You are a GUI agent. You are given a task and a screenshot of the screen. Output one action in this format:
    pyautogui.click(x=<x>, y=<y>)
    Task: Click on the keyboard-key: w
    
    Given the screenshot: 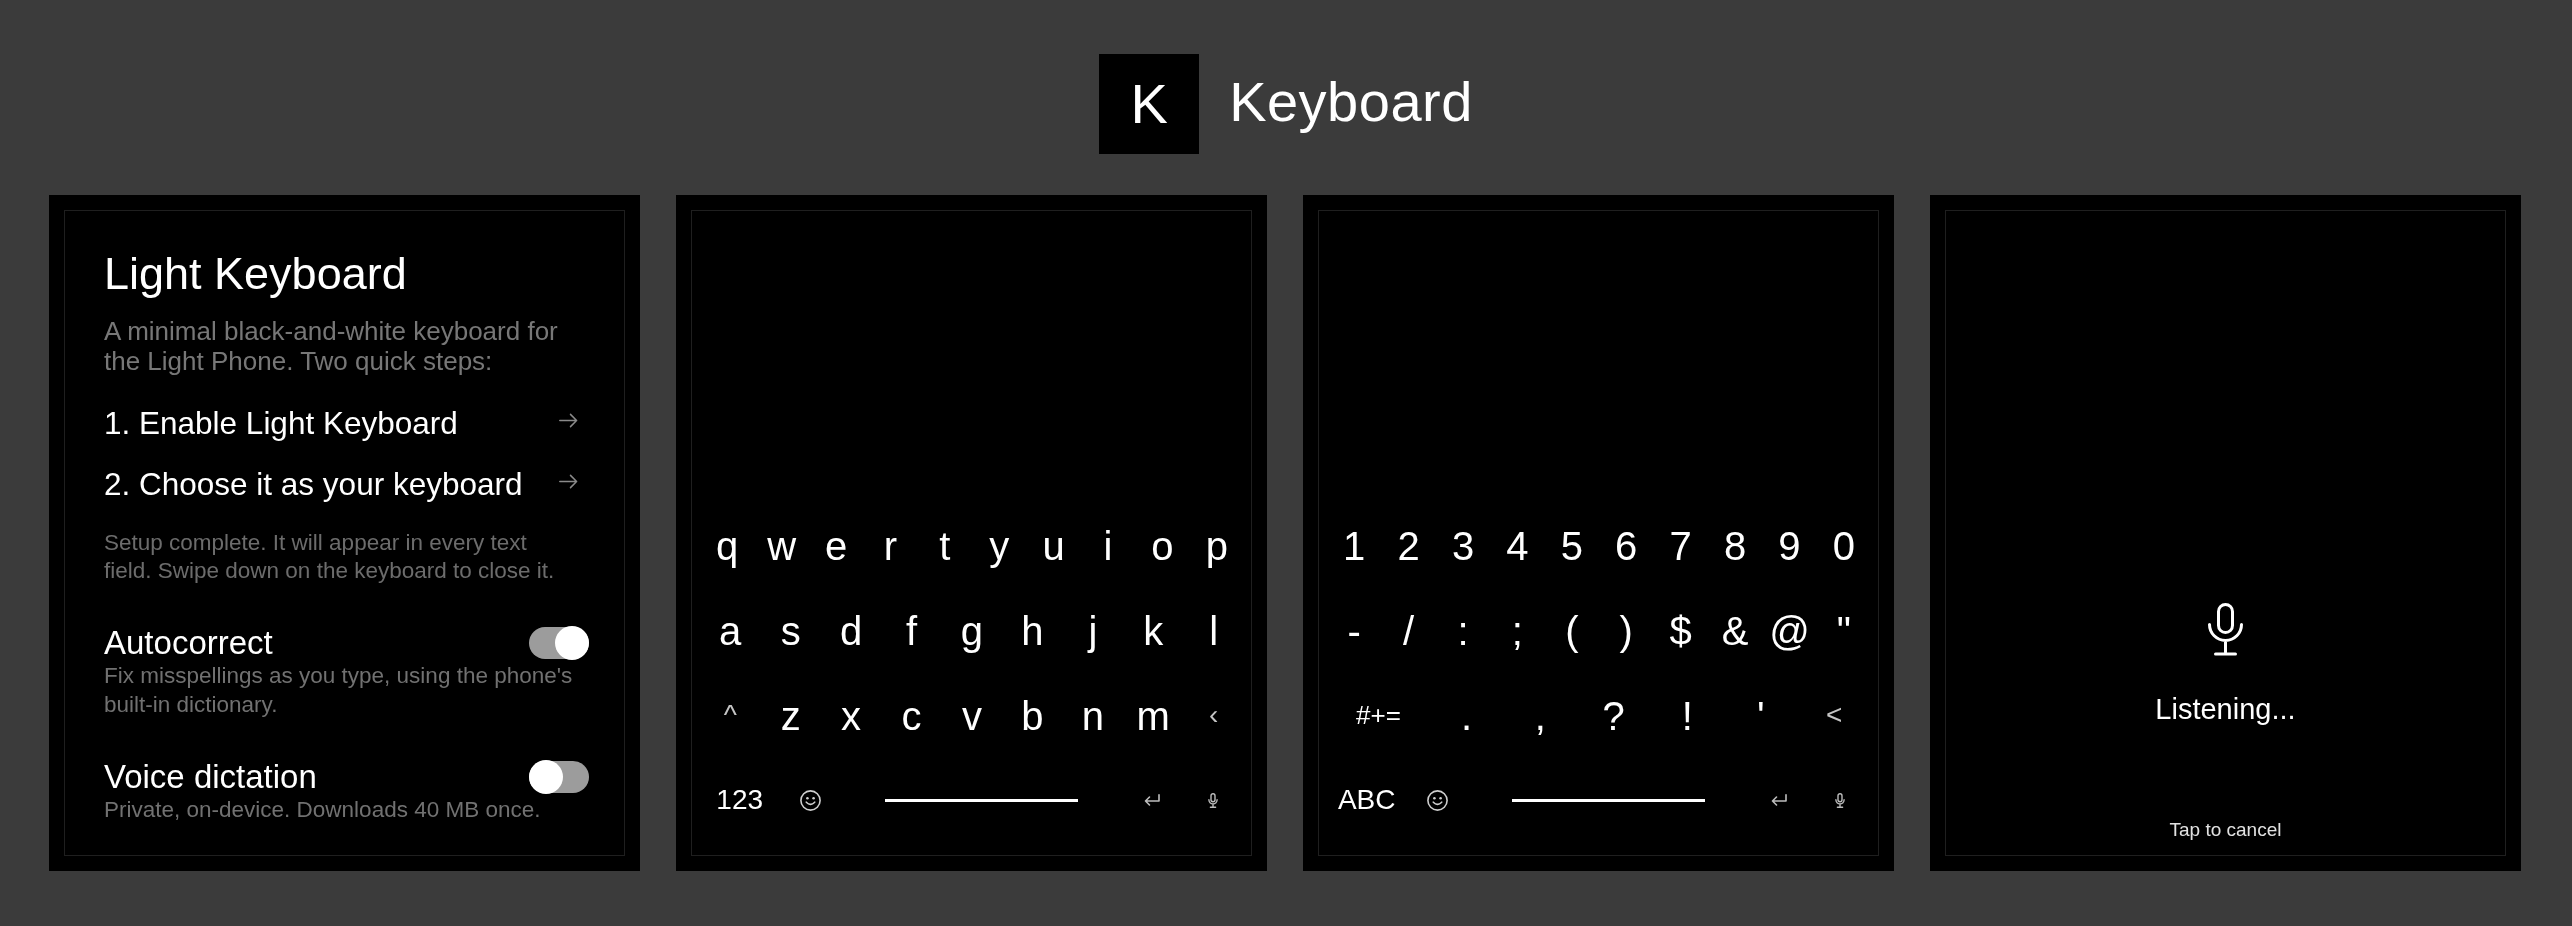 What is the action you would take?
    pyautogui.click(x=782, y=545)
    